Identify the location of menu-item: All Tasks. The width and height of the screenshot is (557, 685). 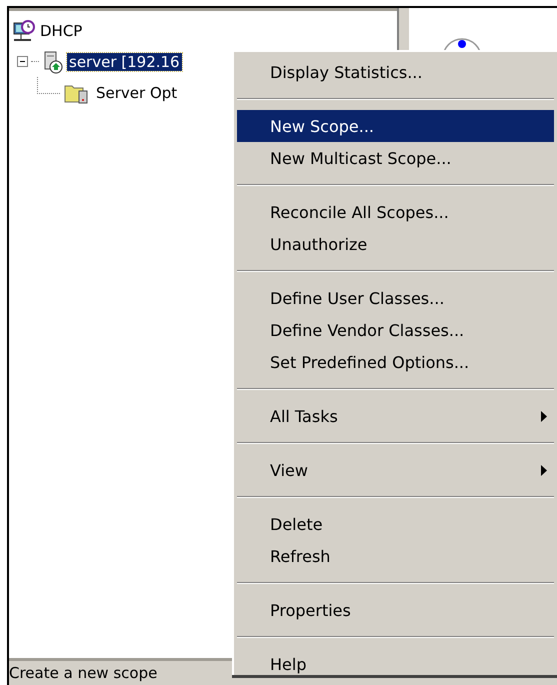
(395, 416).